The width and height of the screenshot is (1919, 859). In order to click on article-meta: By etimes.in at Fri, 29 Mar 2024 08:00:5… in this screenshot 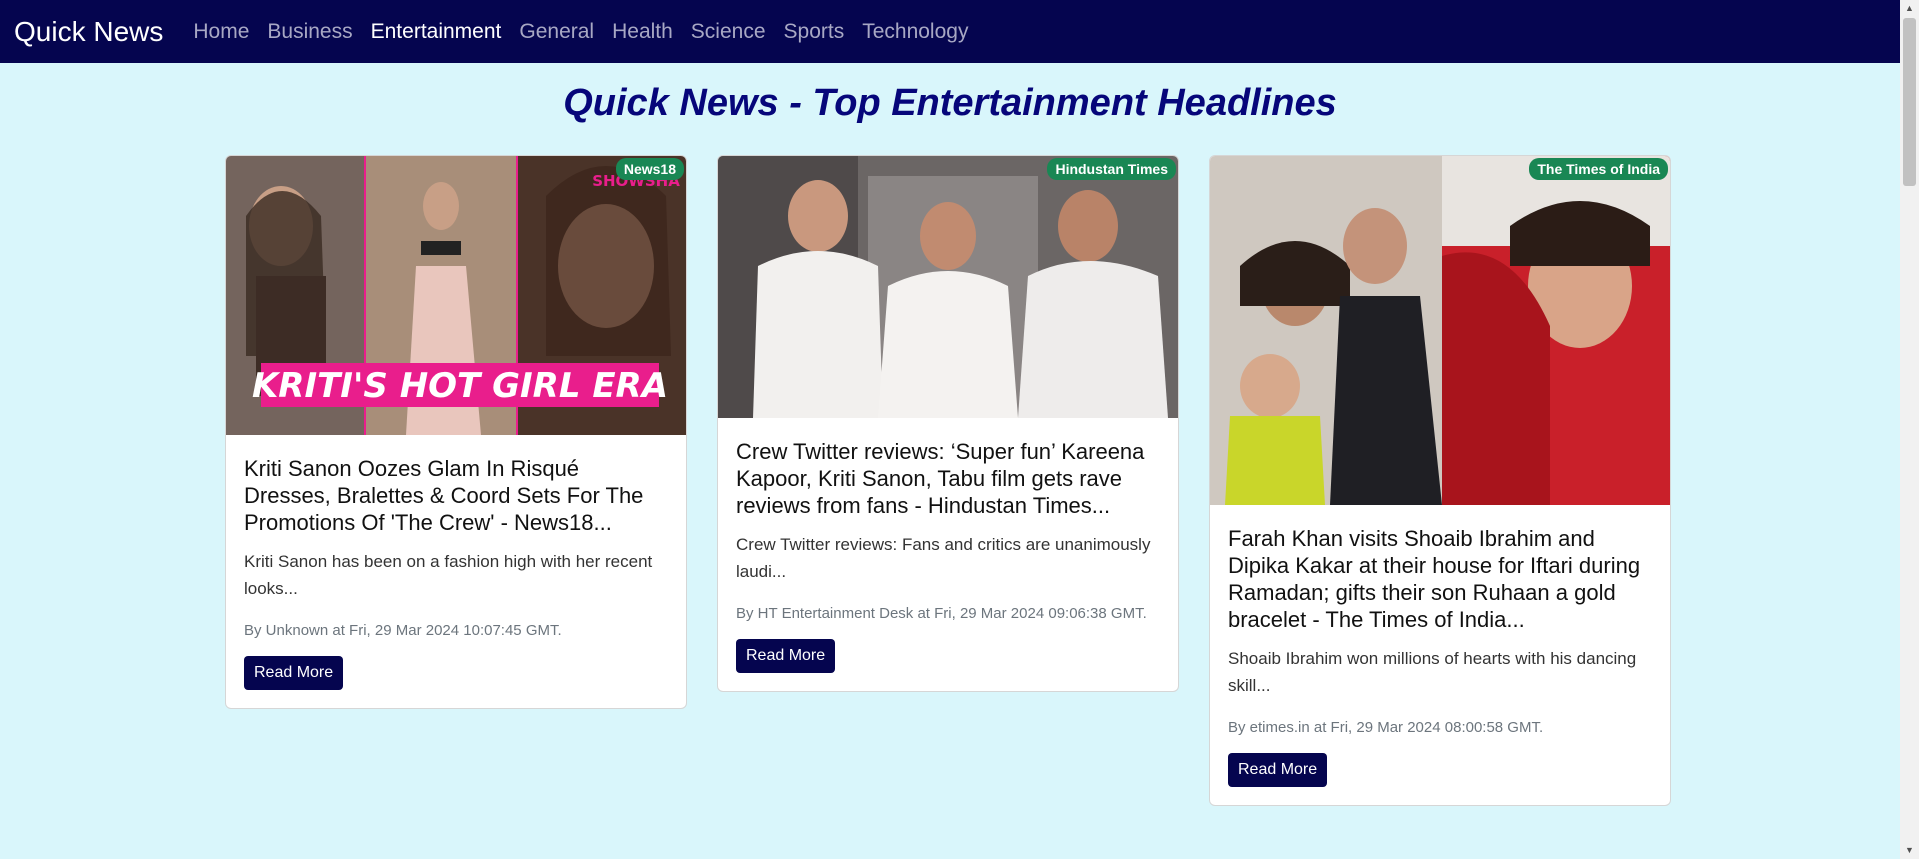, I will do `click(1386, 727)`.